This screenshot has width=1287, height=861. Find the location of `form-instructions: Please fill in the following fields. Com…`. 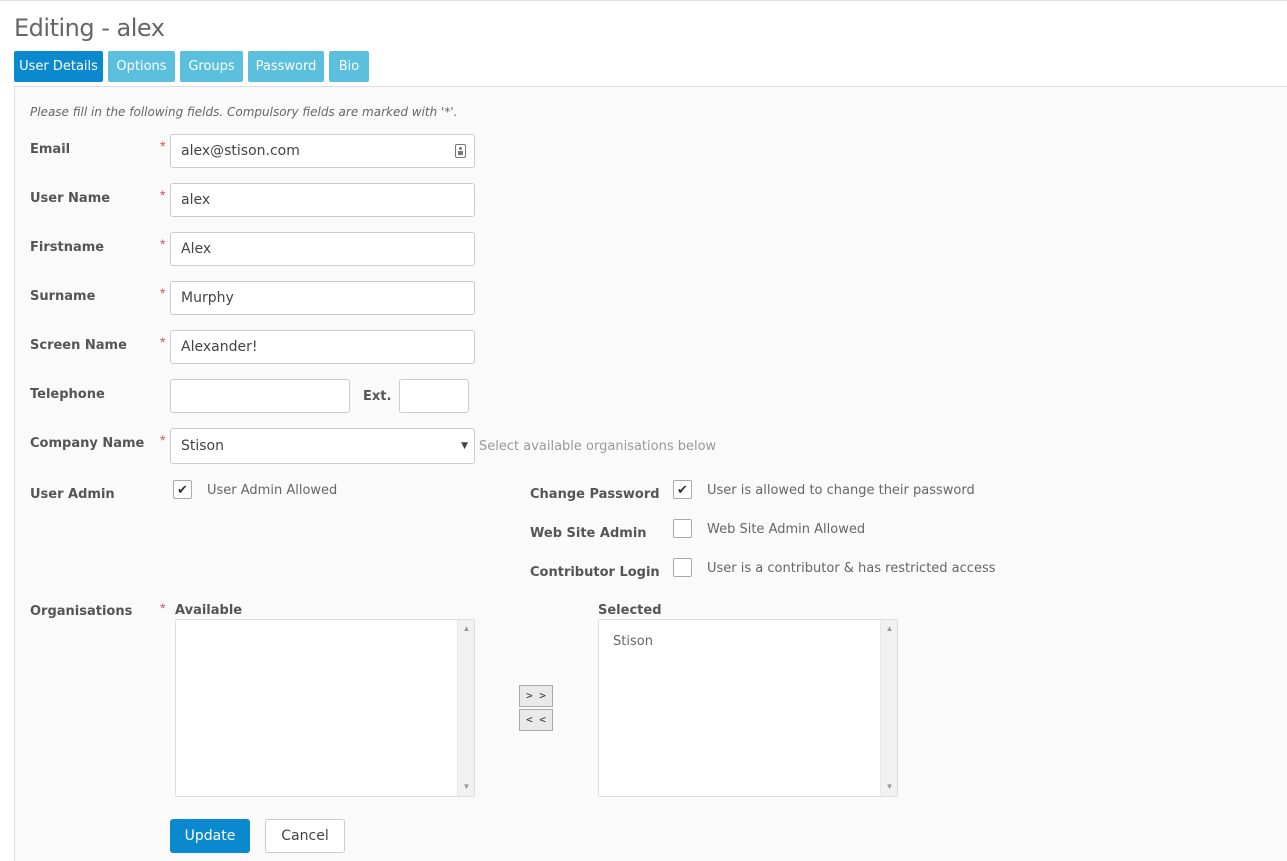

form-instructions: Please fill in the following fields. Com… is located at coordinates (244, 112).